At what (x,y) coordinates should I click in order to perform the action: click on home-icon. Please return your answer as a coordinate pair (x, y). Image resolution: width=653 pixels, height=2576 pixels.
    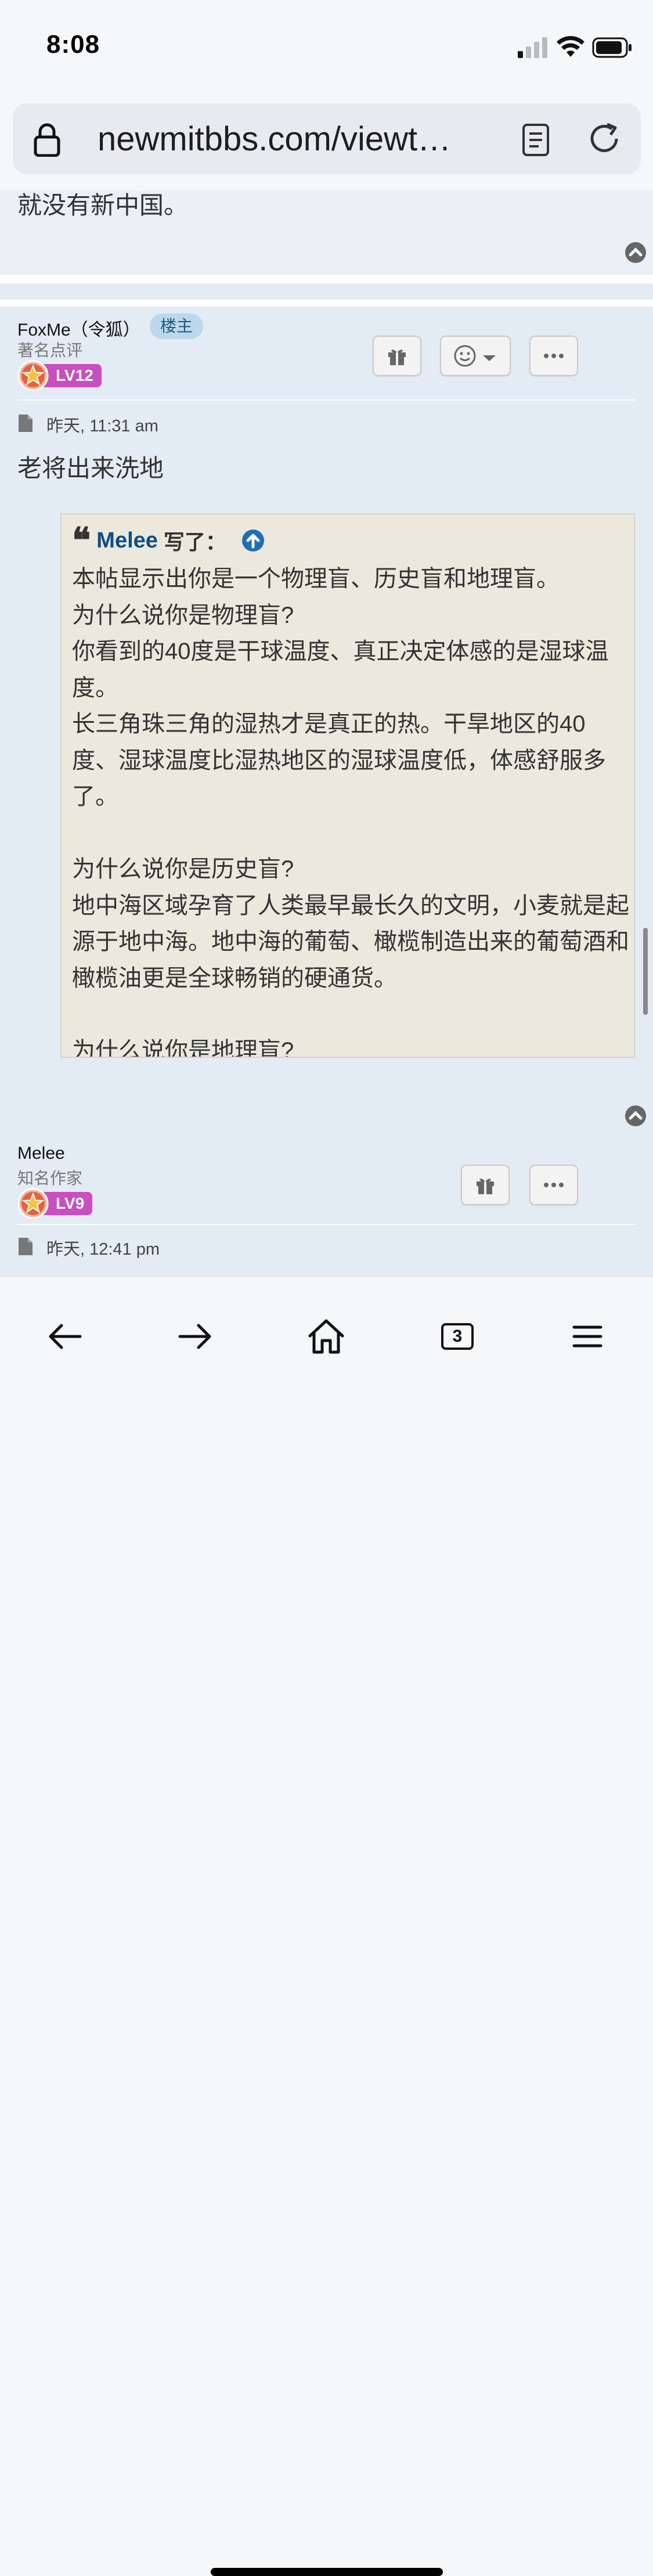
    Looking at the image, I should click on (326, 1336).